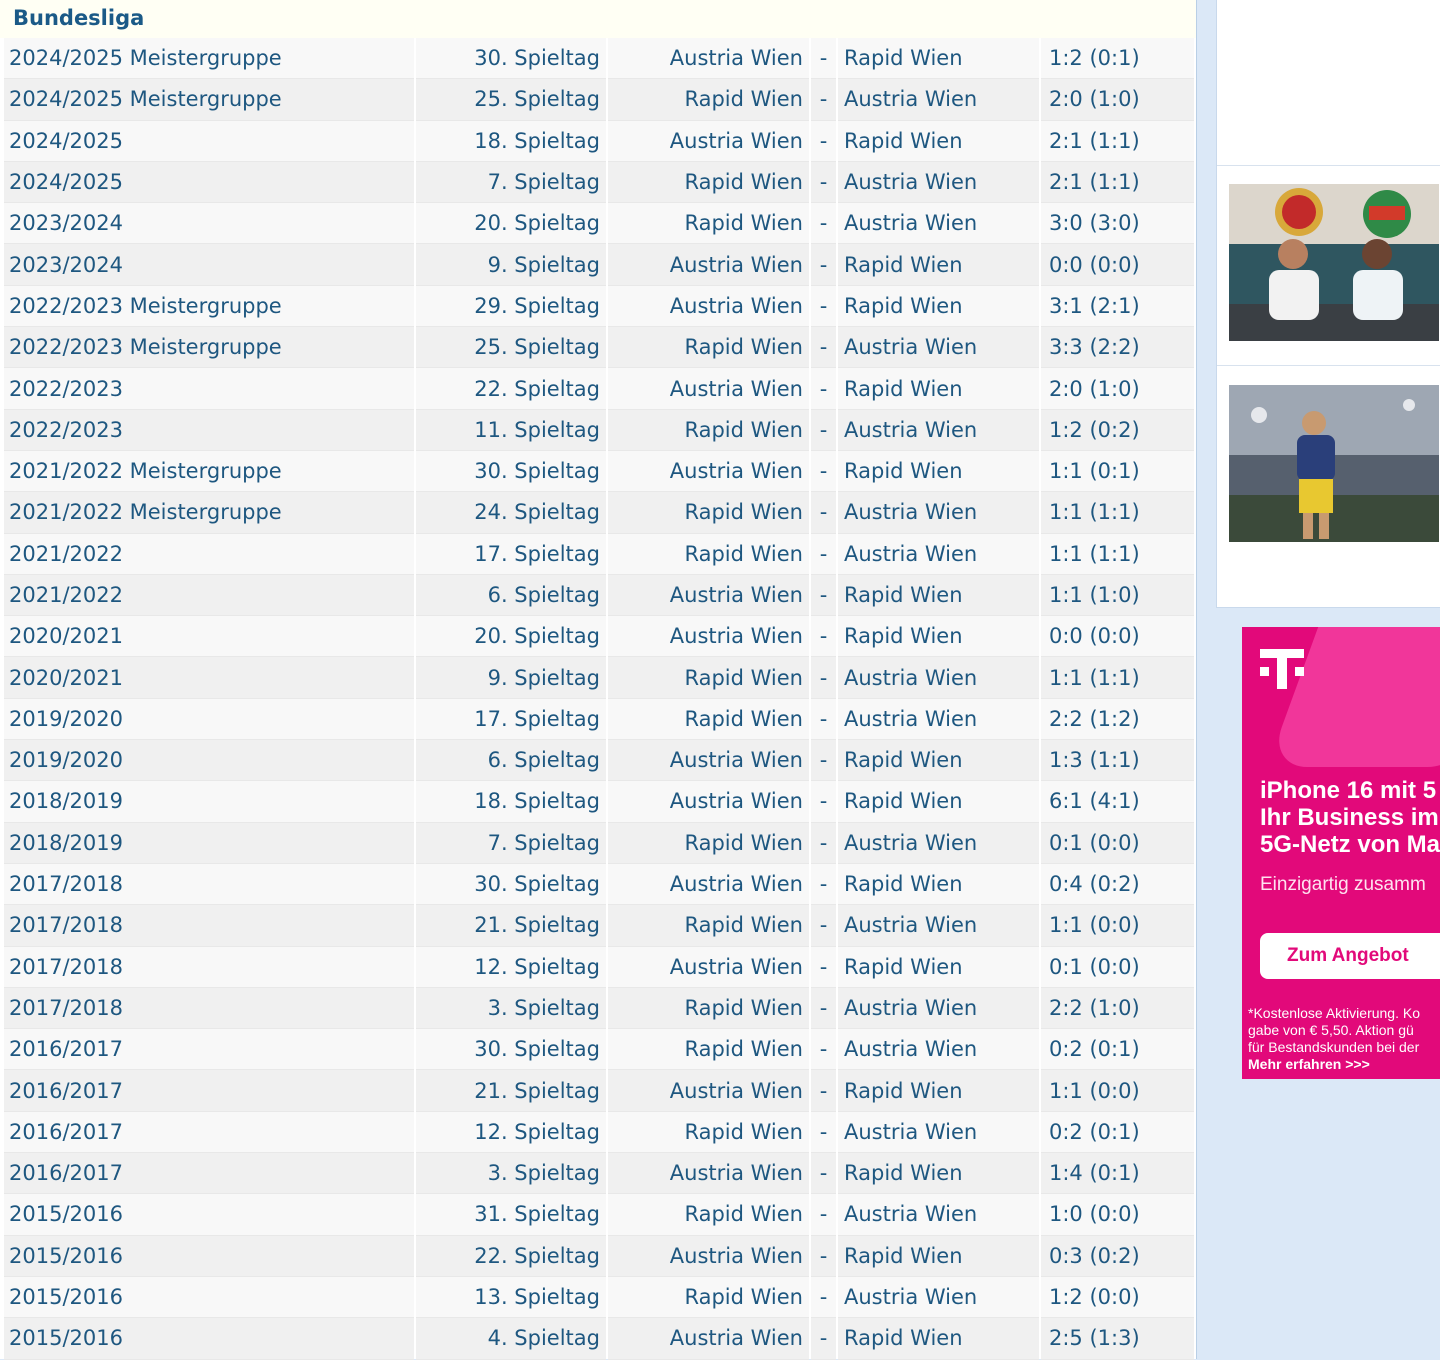  I want to click on score-cell: 3:0 (3:0), so click(1117, 224).